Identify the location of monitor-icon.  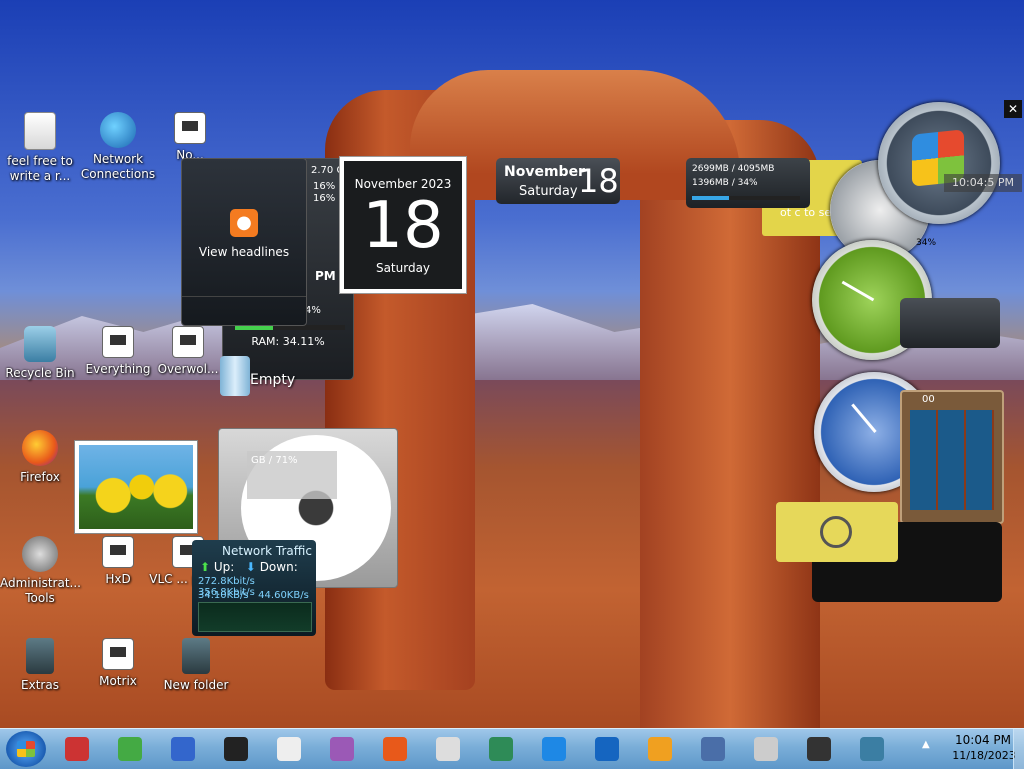
(554, 749).